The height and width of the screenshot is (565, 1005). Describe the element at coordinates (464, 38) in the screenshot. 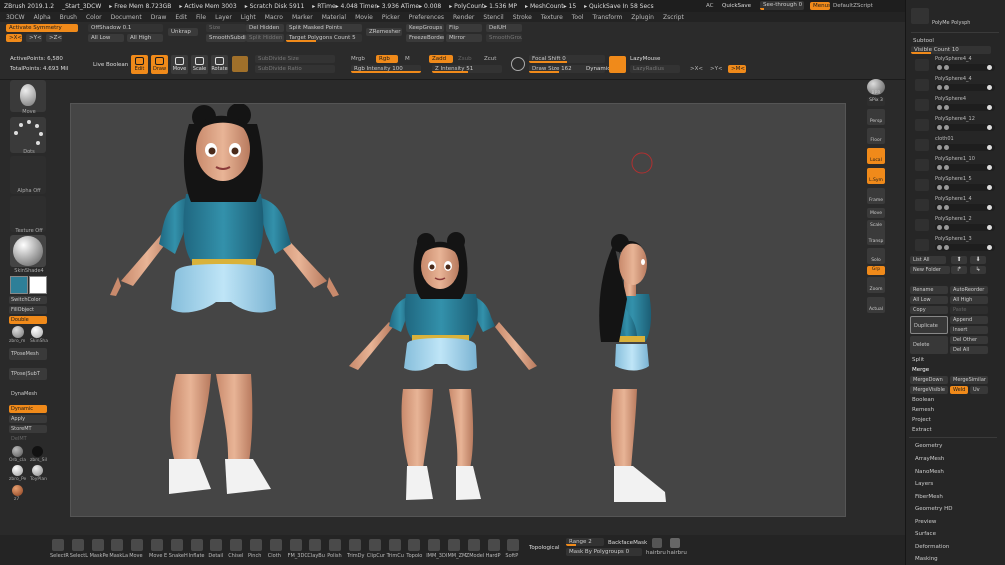

I see `mirror-button: Mirror` at that location.